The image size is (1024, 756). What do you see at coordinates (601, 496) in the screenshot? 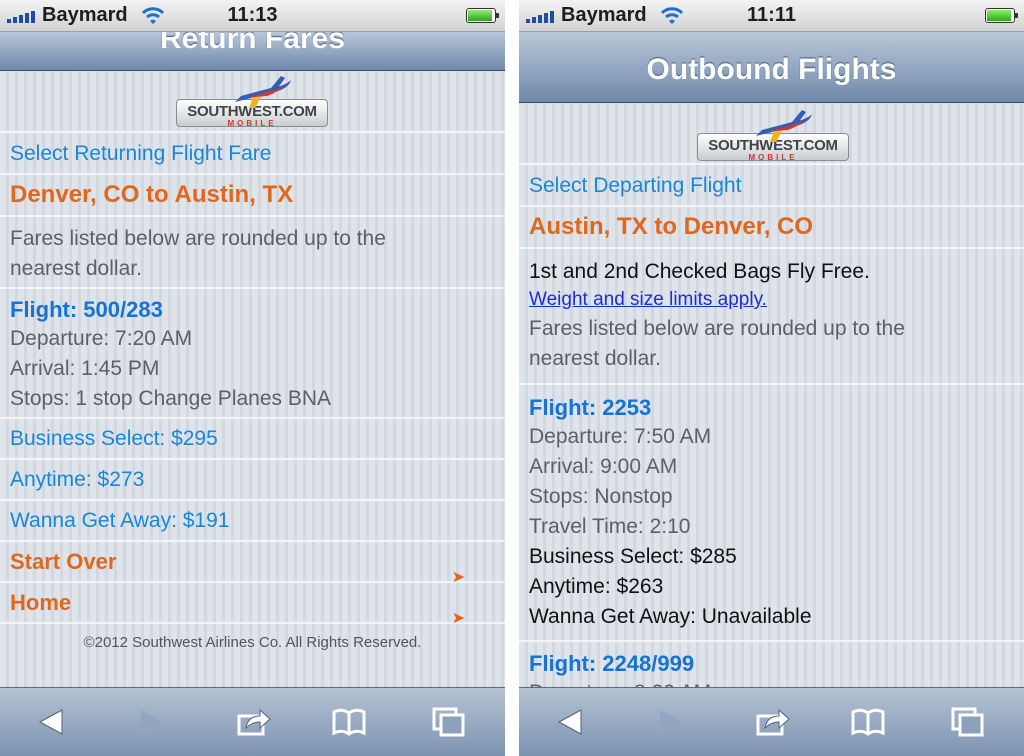
I see `flight-stops: Stops: Nonstop` at bounding box center [601, 496].